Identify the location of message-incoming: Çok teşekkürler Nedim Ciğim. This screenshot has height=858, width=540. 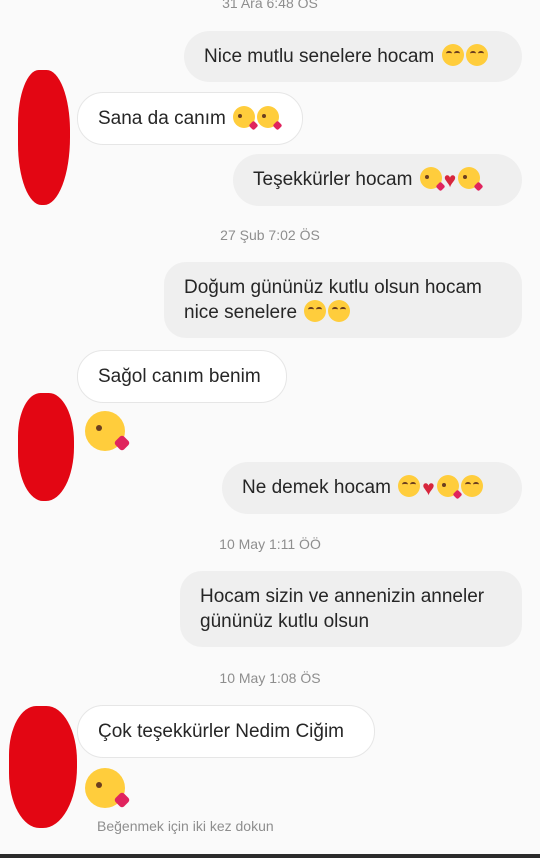
(226, 731).